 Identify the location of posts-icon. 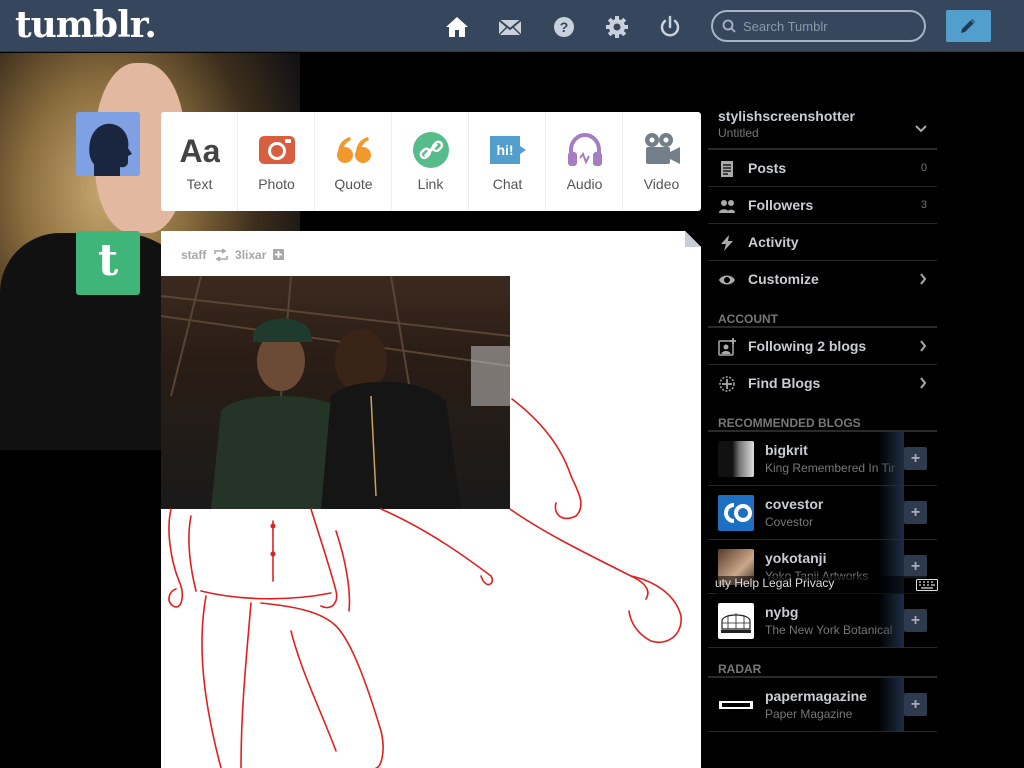
(727, 169).